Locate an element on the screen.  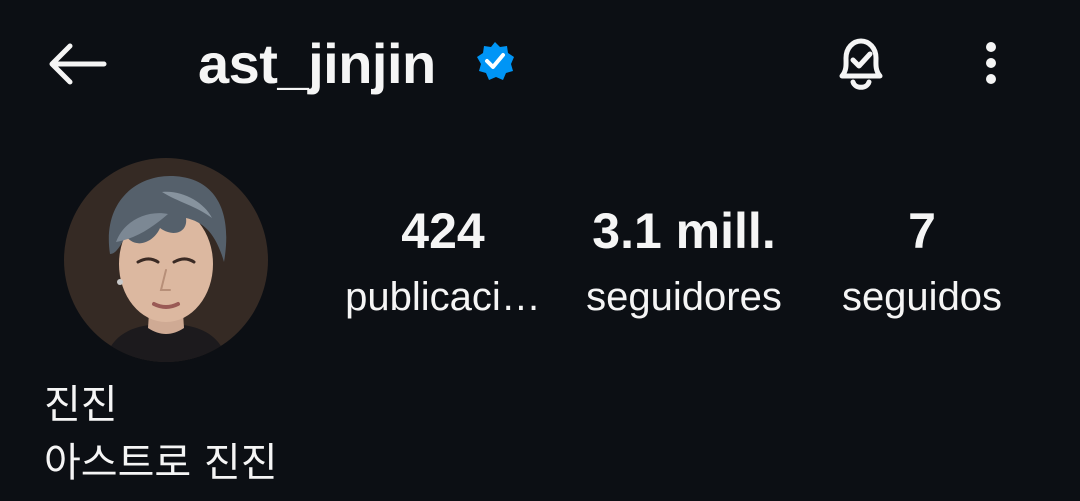
arrow-left-icon is located at coordinates (76, 66).